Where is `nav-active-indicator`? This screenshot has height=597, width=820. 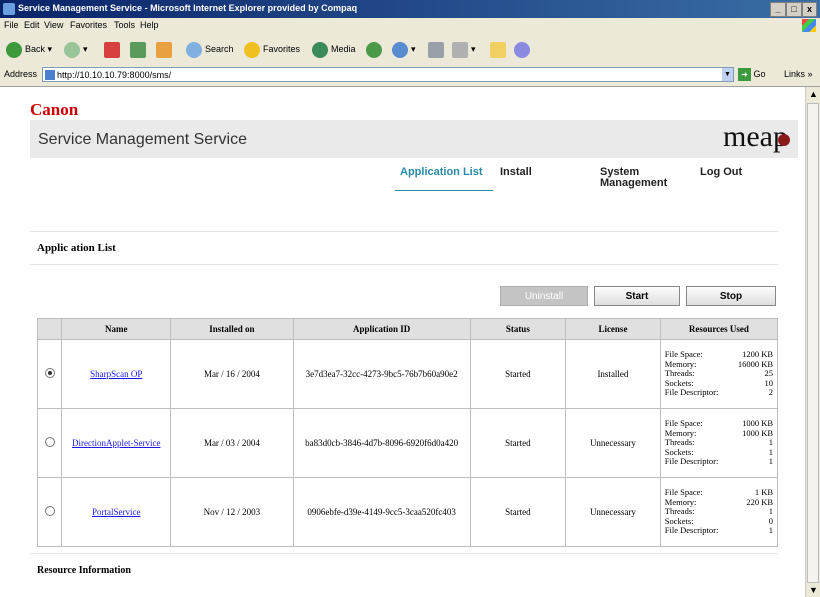 nav-active-indicator is located at coordinates (444, 190).